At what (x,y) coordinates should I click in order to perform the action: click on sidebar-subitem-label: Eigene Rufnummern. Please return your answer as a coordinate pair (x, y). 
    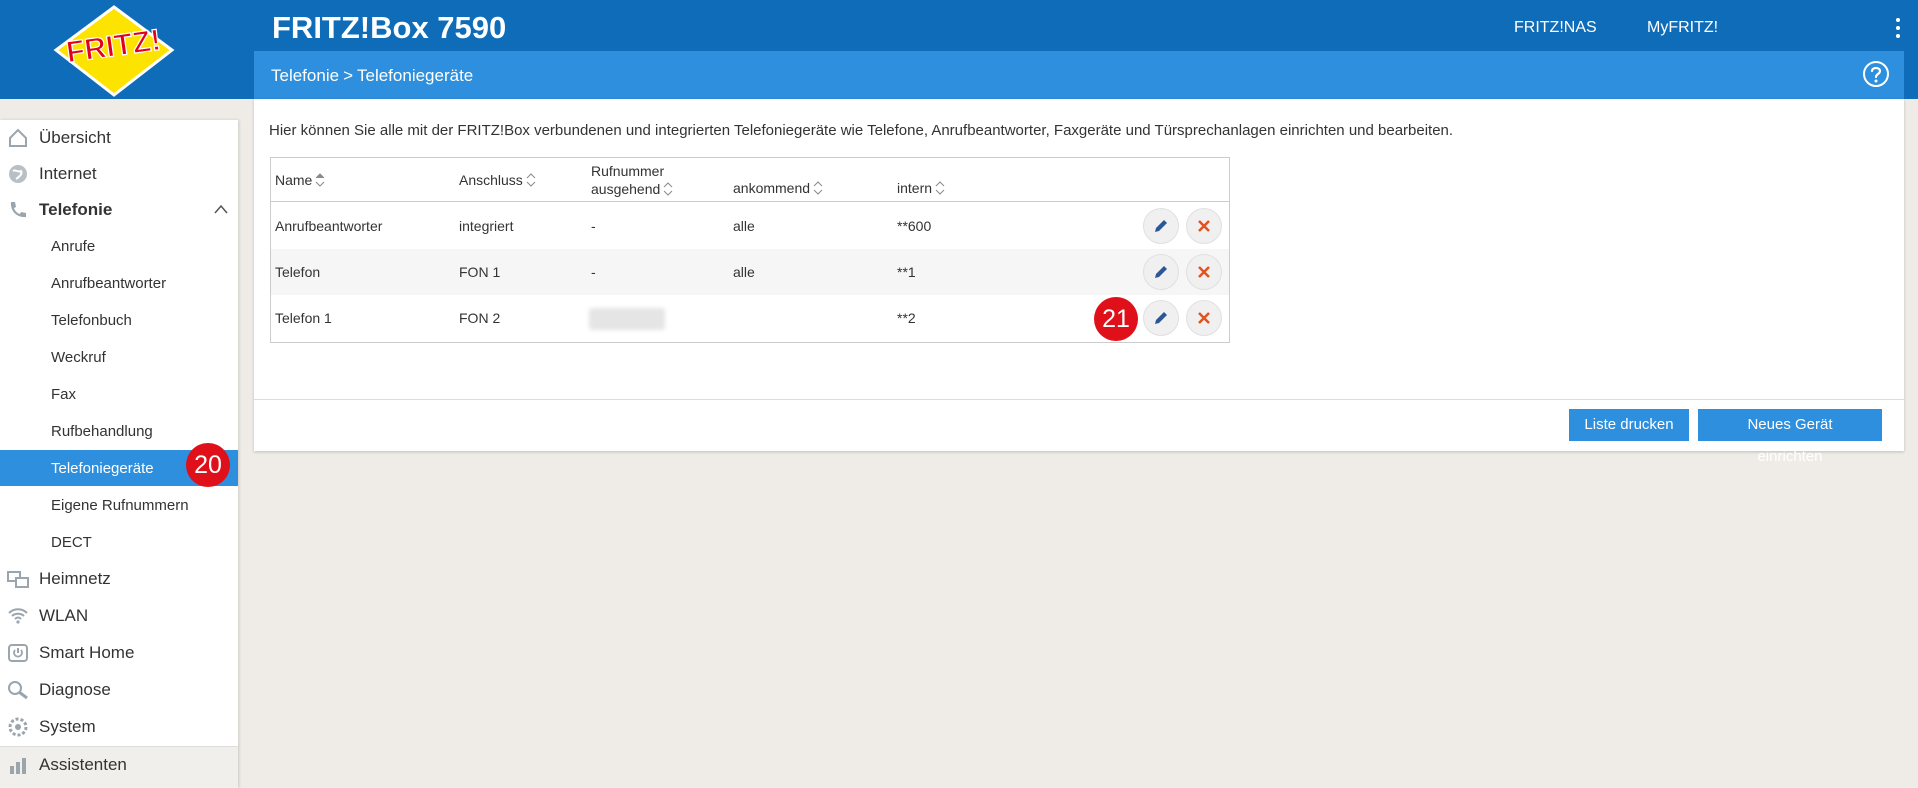
    Looking at the image, I should click on (120, 505).